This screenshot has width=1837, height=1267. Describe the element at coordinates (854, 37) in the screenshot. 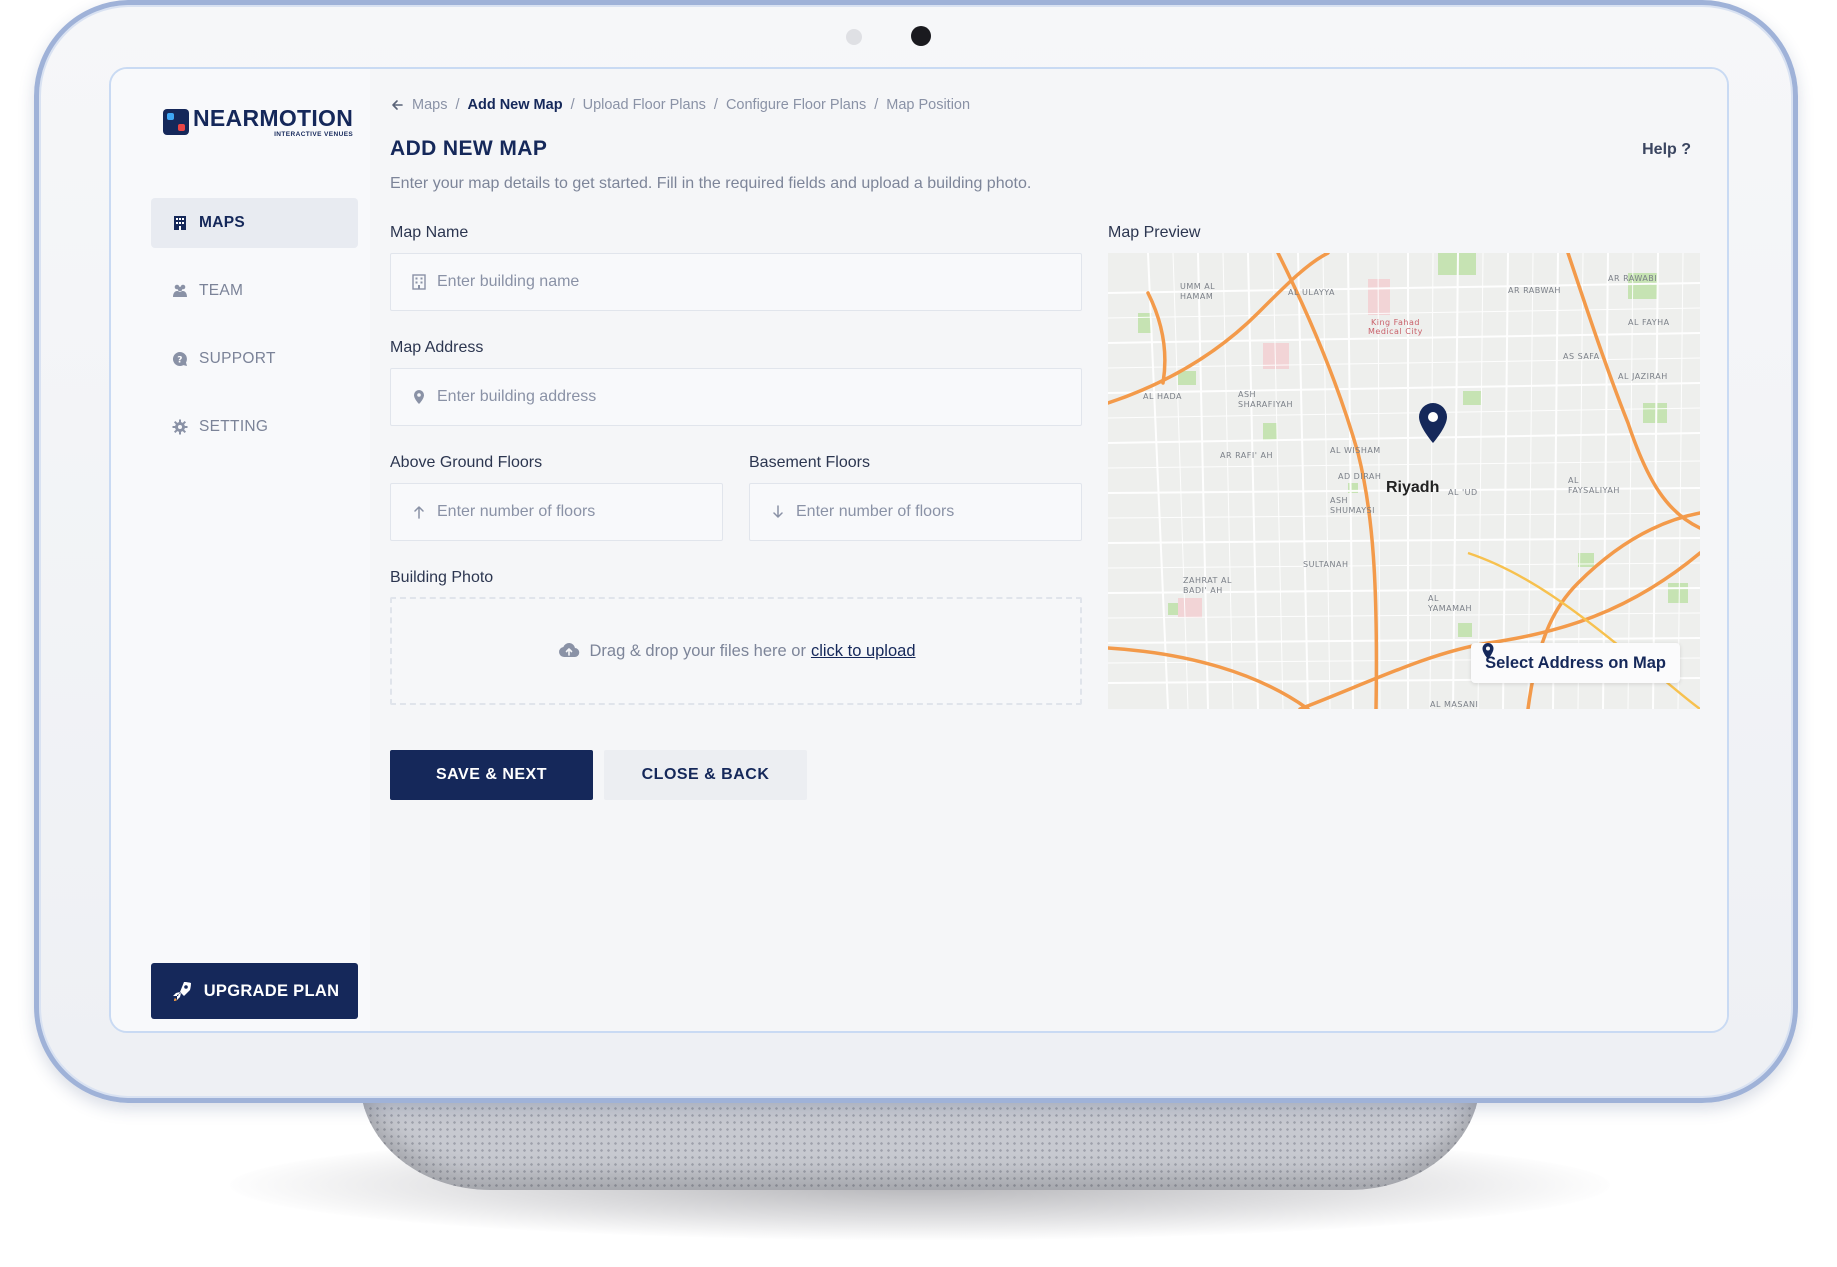

I see `light-sensor` at that location.